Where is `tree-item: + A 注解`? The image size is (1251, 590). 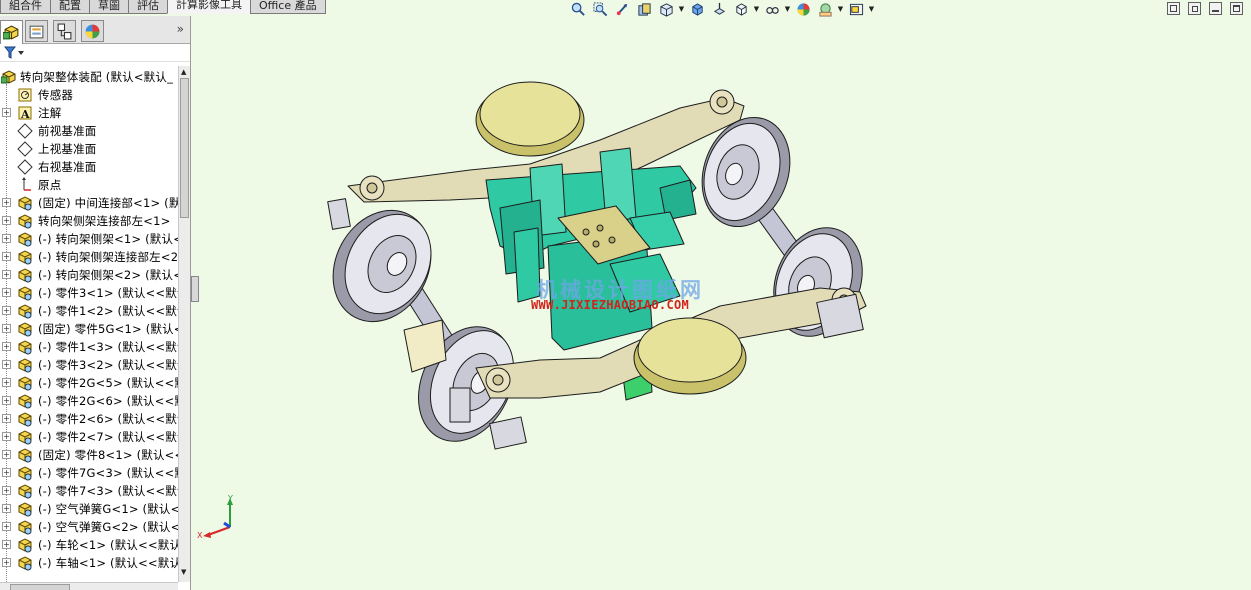 tree-item: + A 注解 is located at coordinates (89, 113).